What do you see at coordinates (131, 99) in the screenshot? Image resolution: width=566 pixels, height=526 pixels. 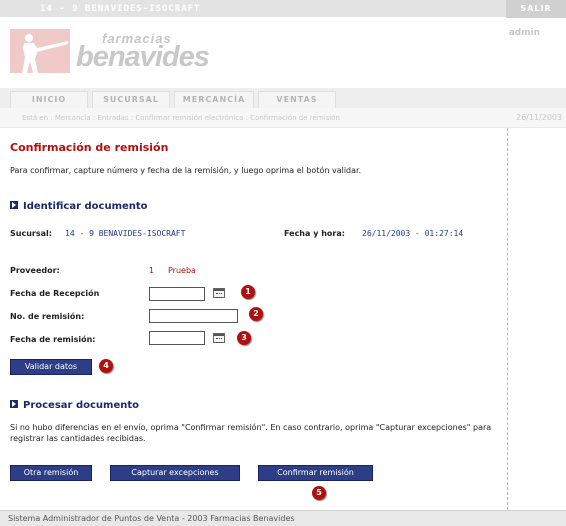 I see `tab-sucursal: SUCURSAL` at bounding box center [131, 99].